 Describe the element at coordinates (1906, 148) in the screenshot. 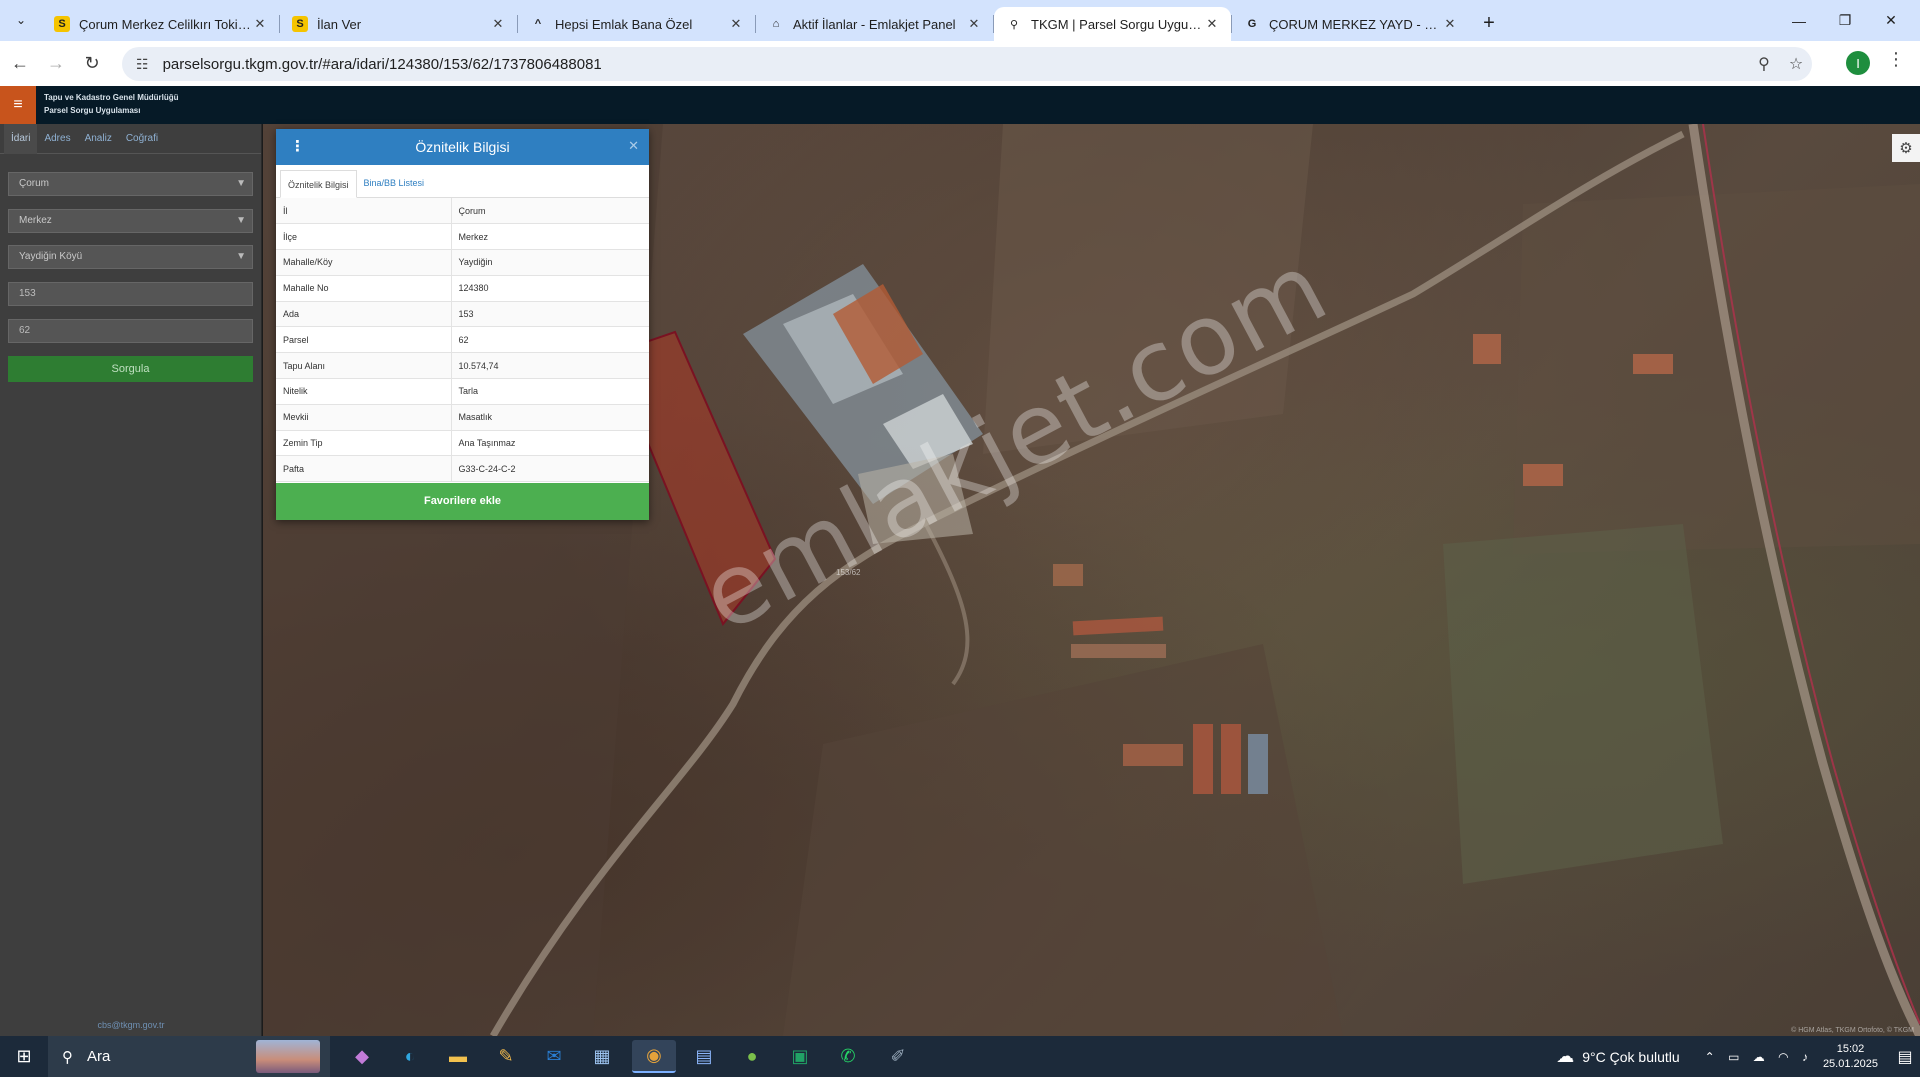

I see `gear-icon: ⚙` at that location.